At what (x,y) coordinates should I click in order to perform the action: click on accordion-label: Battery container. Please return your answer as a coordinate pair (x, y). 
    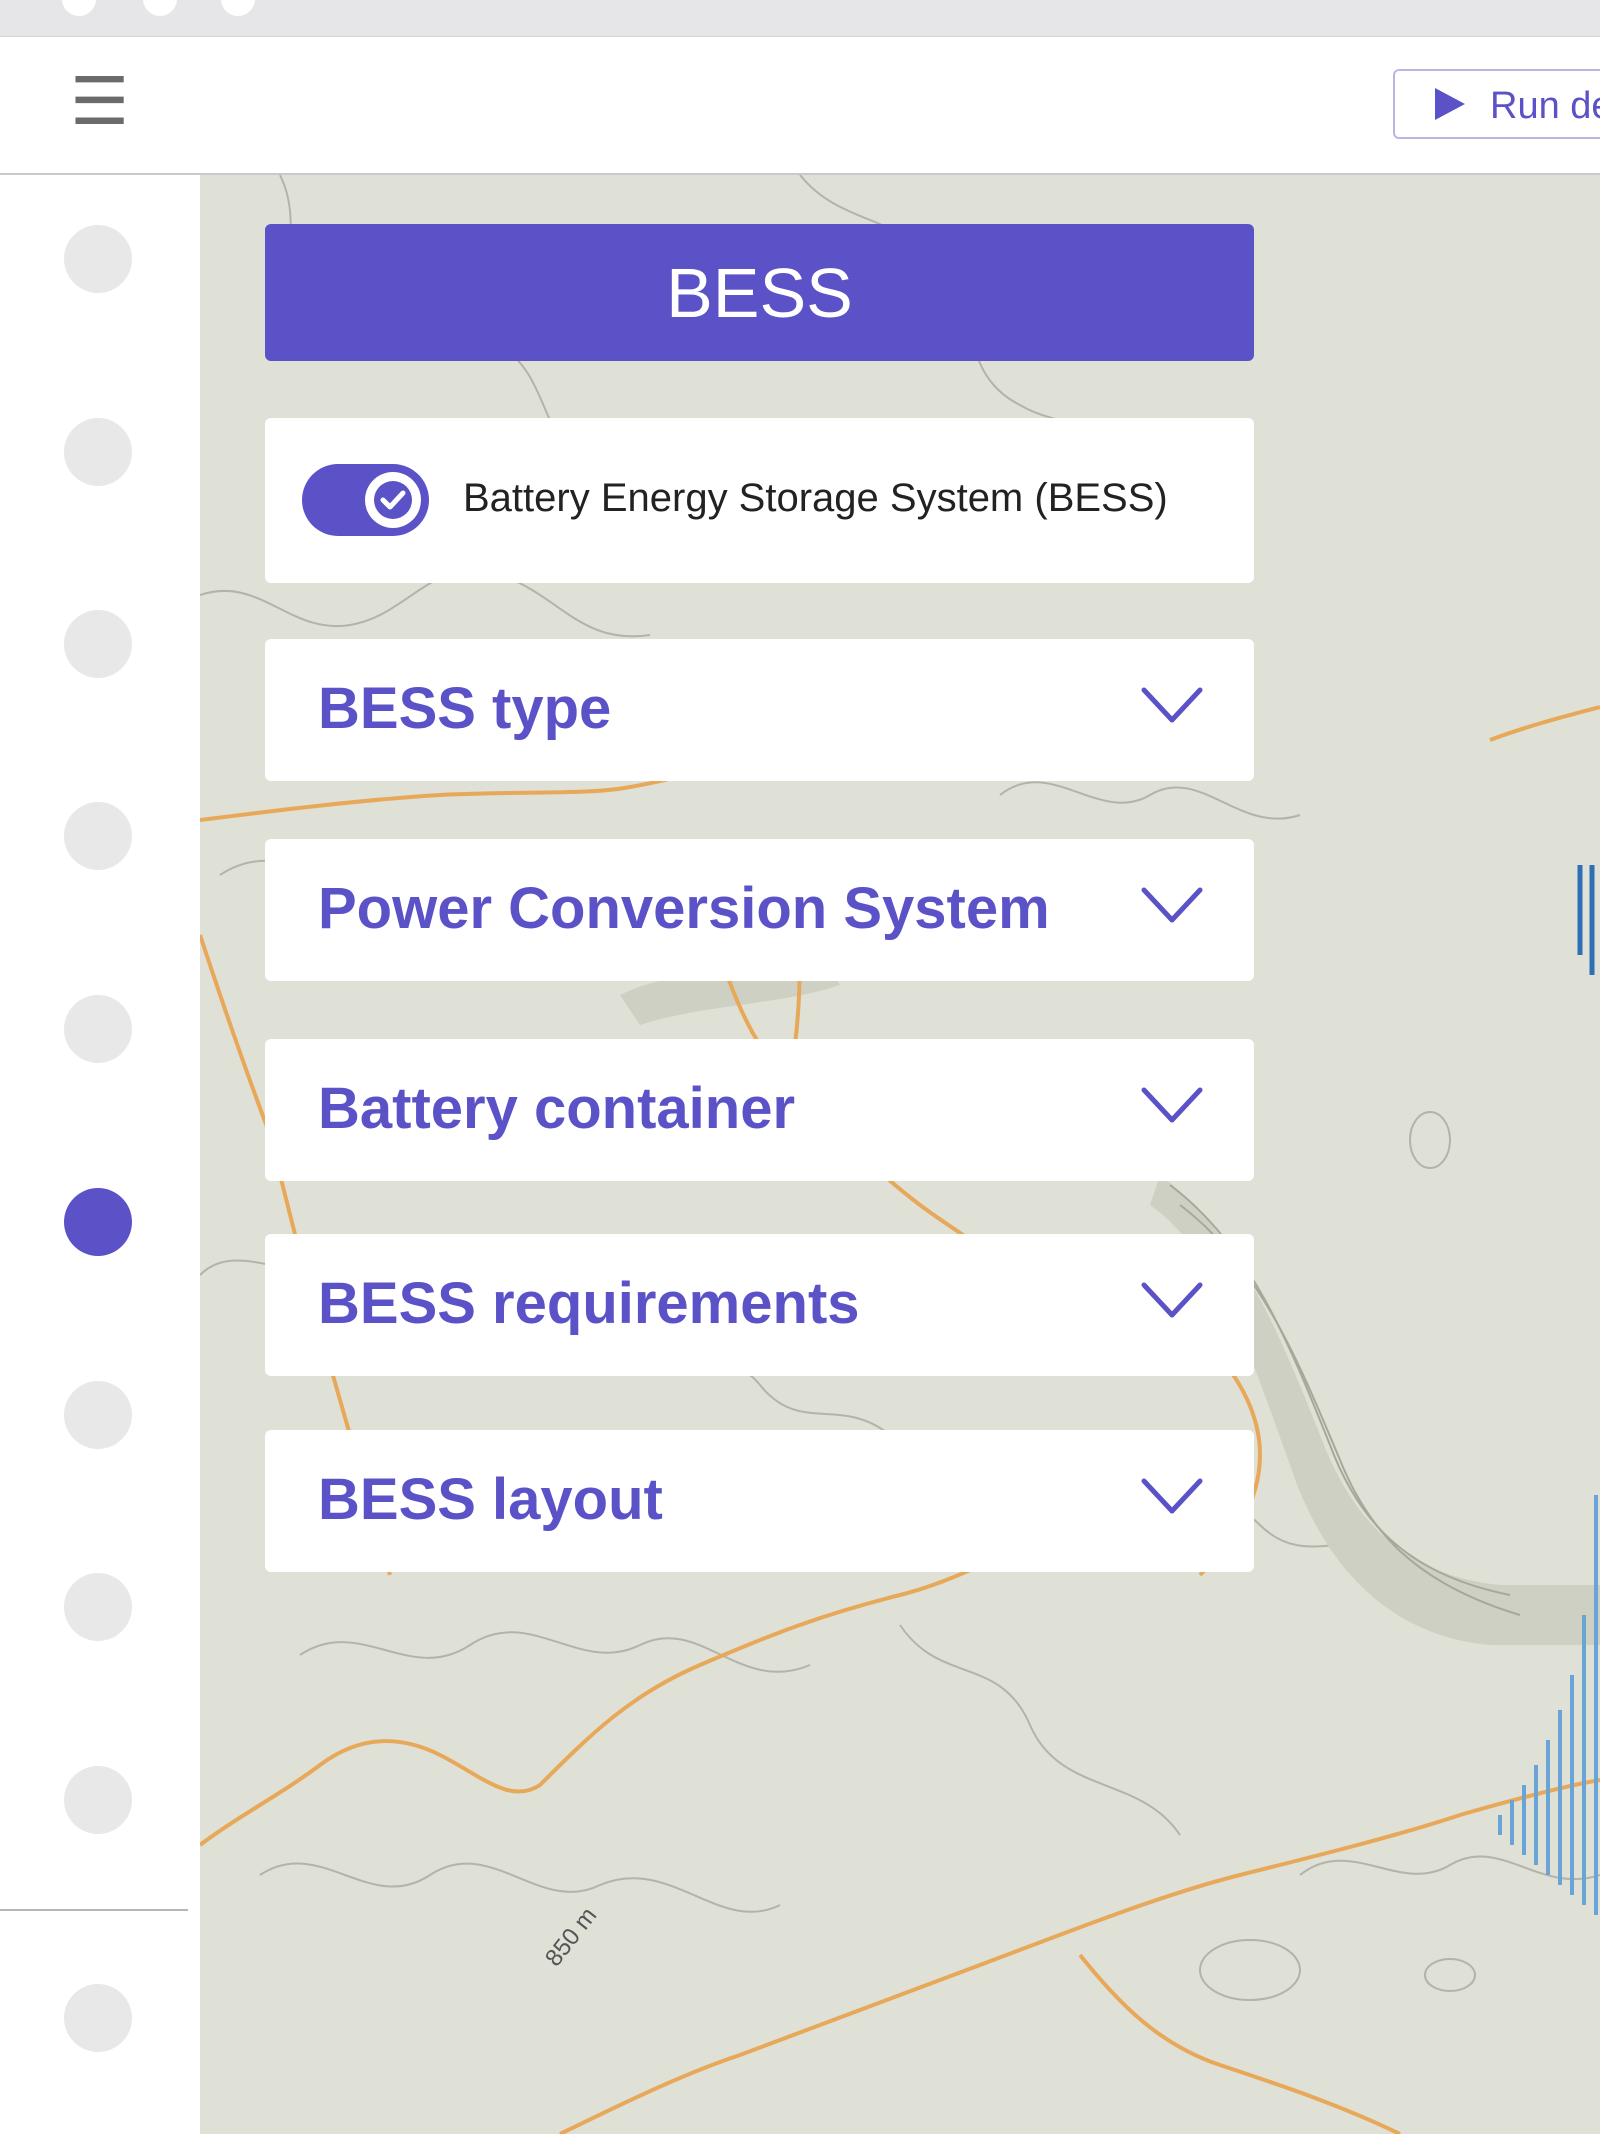
    Looking at the image, I should click on (557, 1108).